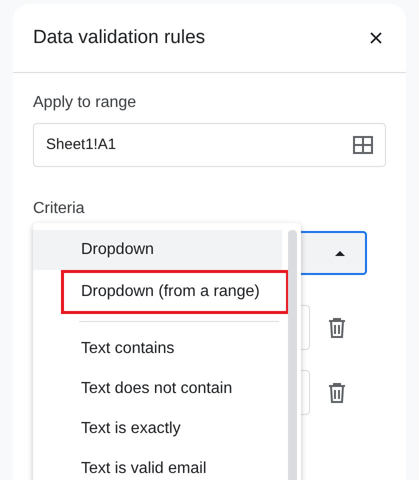 This screenshot has height=480, width=419. I want to click on scrollbar-icon, so click(292, 355).